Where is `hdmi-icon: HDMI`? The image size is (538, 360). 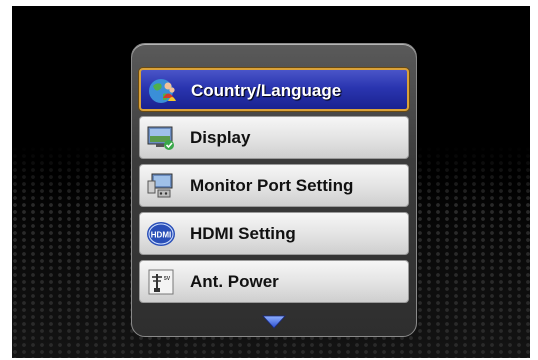
hdmi-icon: HDMI is located at coordinates (161, 234).